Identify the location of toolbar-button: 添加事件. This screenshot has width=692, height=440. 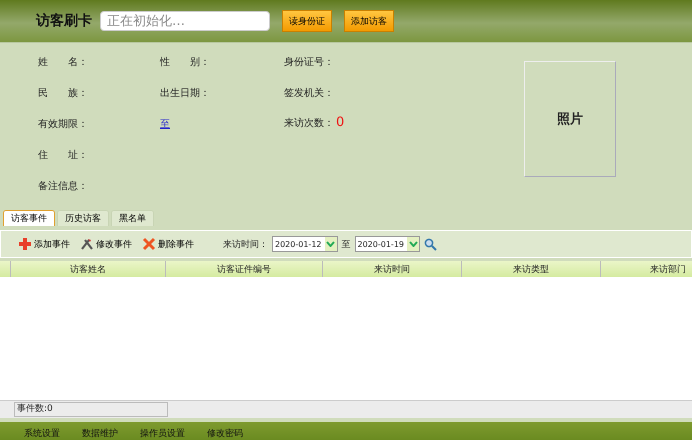
(44, 244).